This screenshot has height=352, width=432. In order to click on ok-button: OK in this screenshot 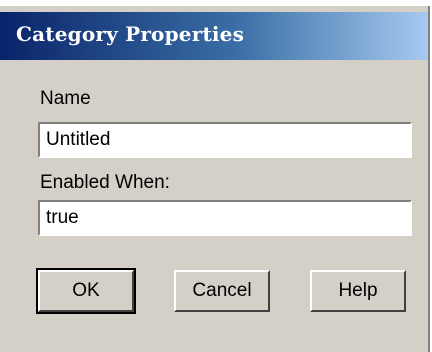, I will do `click(86, 291)`.